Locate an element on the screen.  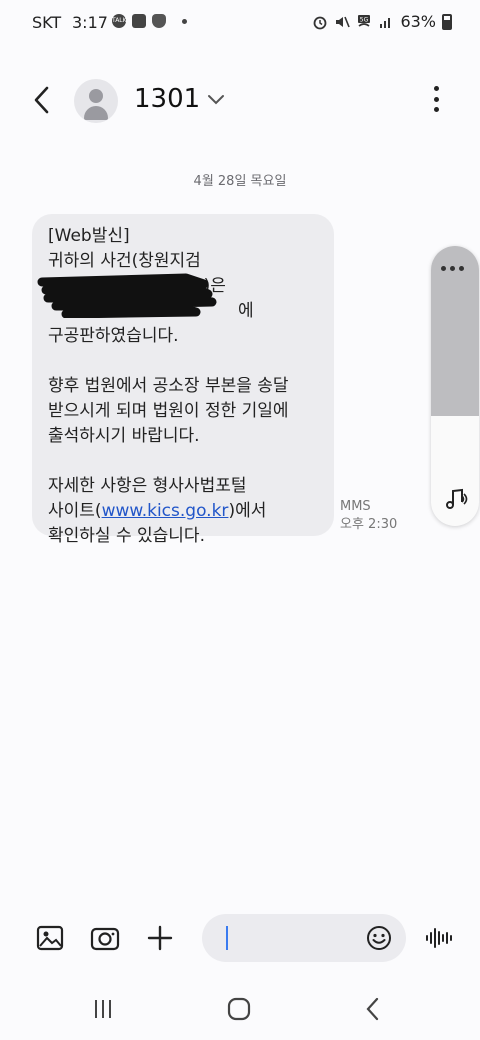
status-time: 3:17 is located at coordinates (90, 22).